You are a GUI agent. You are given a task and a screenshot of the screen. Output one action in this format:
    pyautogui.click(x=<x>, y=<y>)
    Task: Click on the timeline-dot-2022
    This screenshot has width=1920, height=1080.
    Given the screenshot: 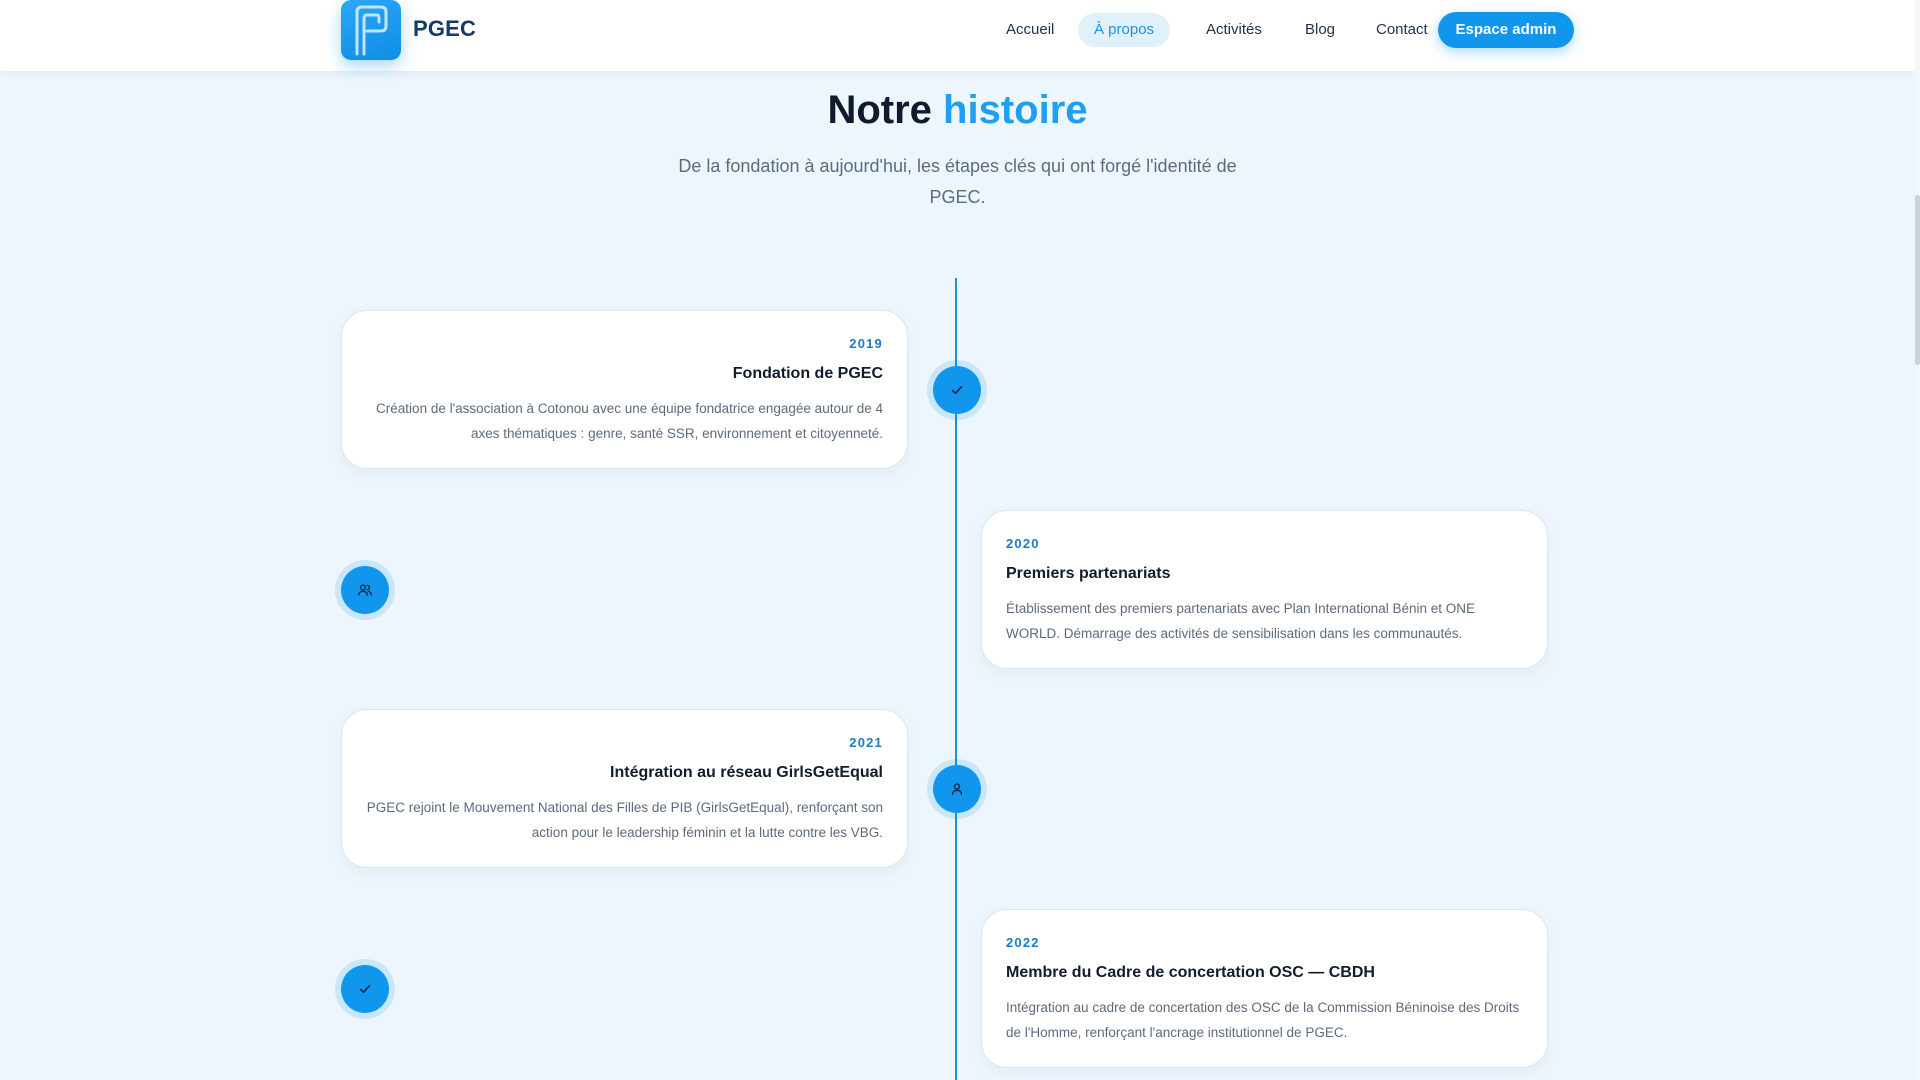 What is the action you would take?
    pyautogui.click(x=365, y=989)
    